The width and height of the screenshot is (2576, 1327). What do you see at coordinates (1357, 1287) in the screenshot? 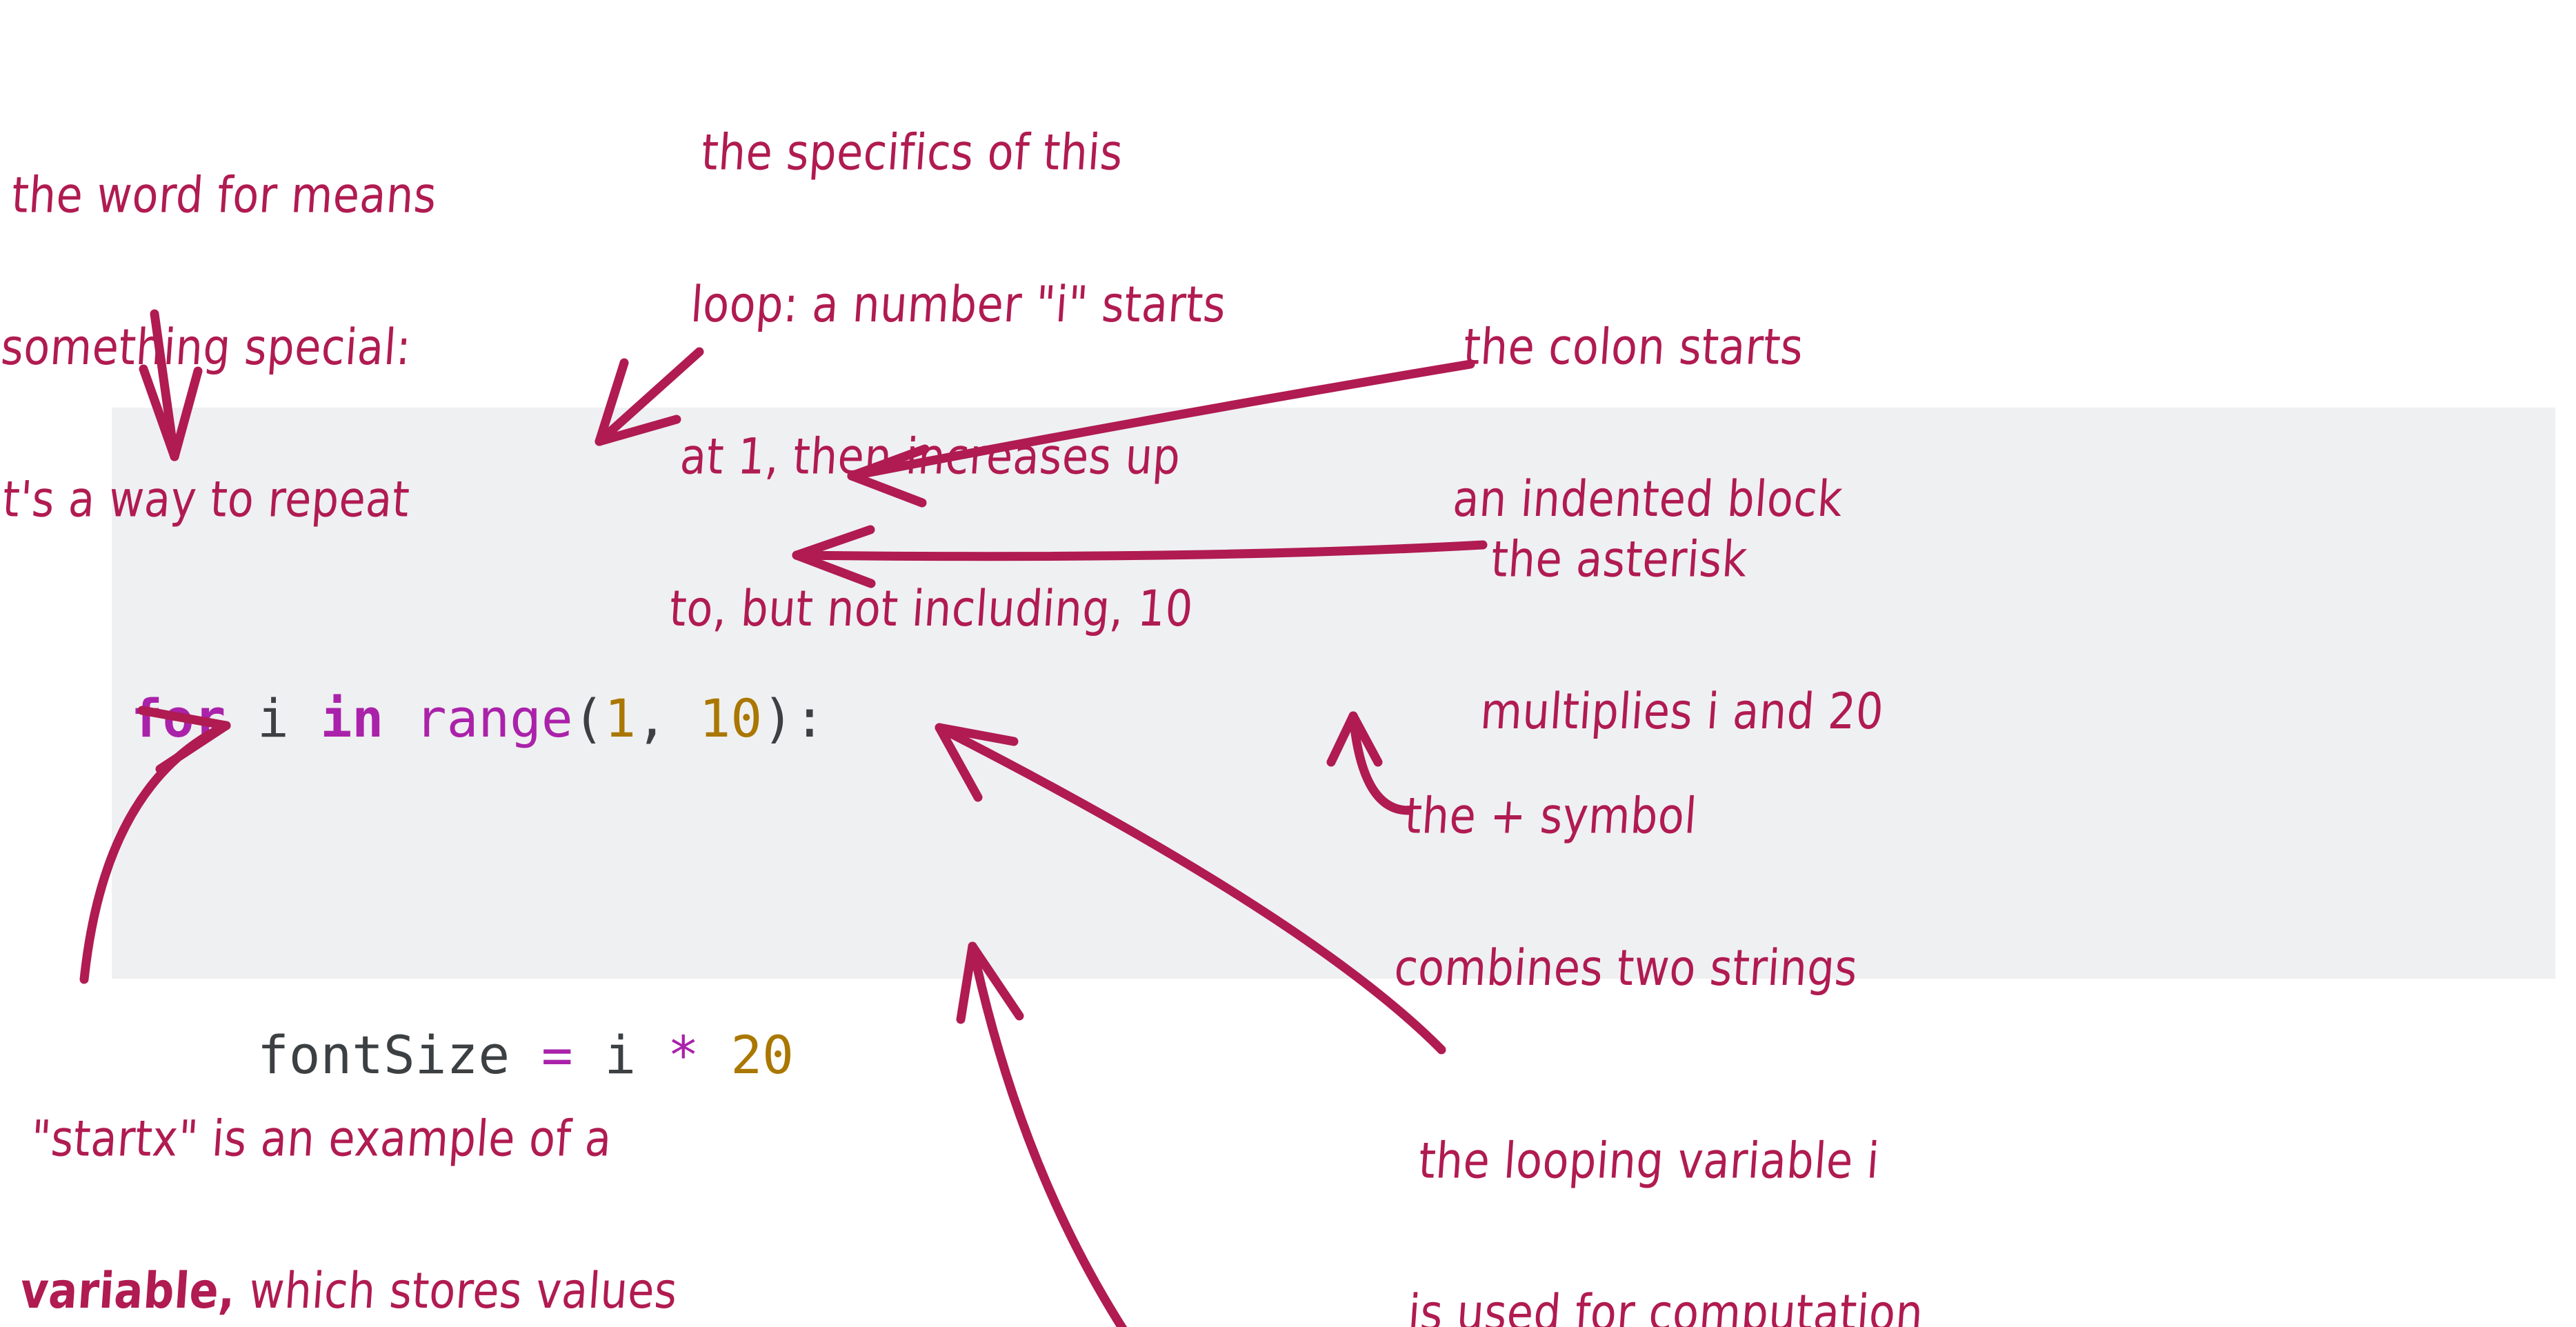
I see `annotation-startx-reuse: startx is reused here` at bounding box center [1357, 1287].